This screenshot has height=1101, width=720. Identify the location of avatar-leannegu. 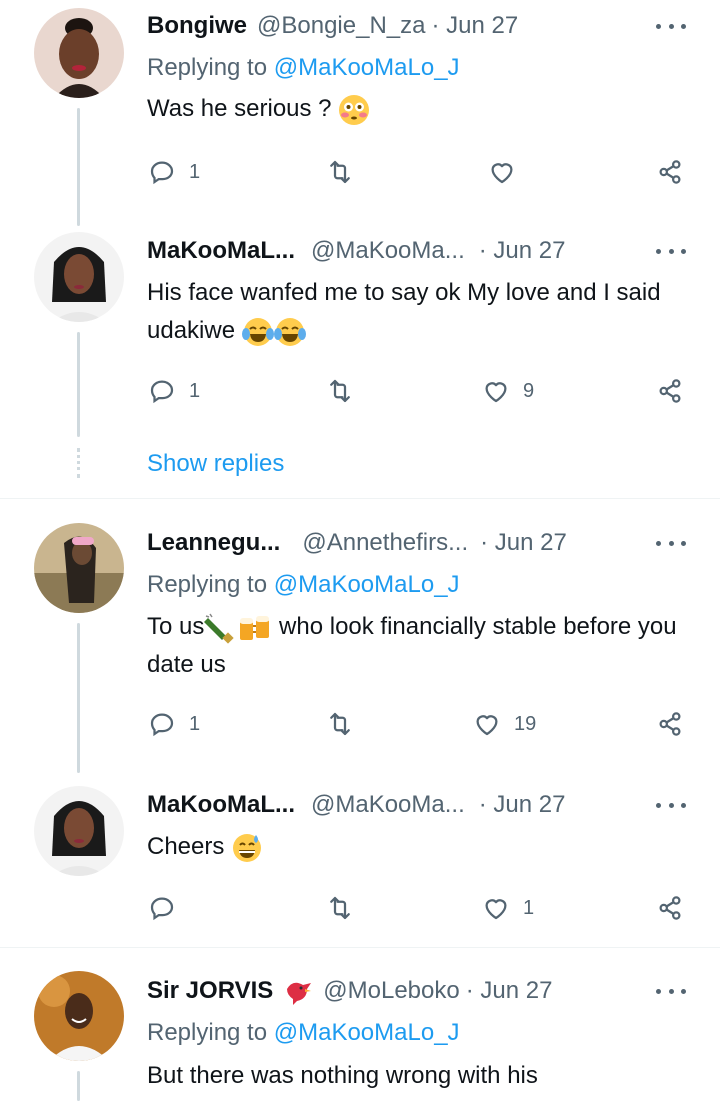
(79, 568).